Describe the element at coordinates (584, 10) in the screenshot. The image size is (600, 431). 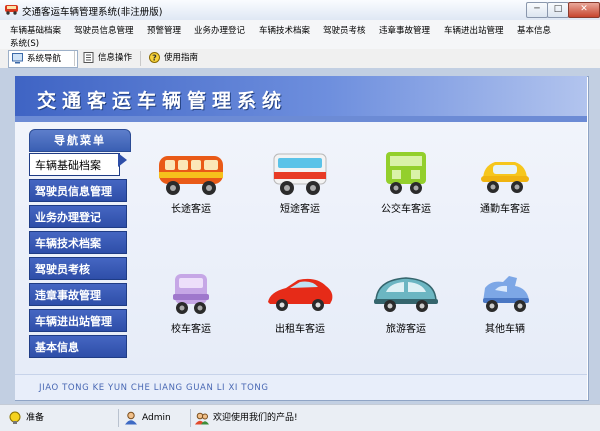
I see `close-button: ✕` at that location.